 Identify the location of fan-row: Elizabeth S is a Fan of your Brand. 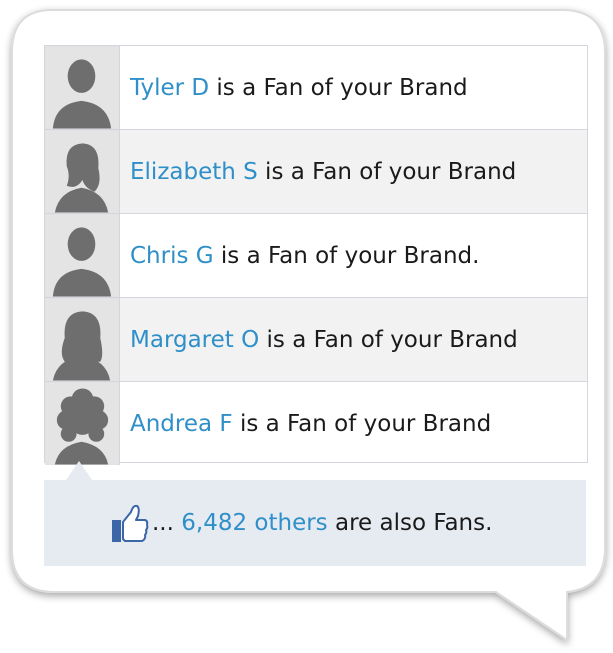
(316, 171).